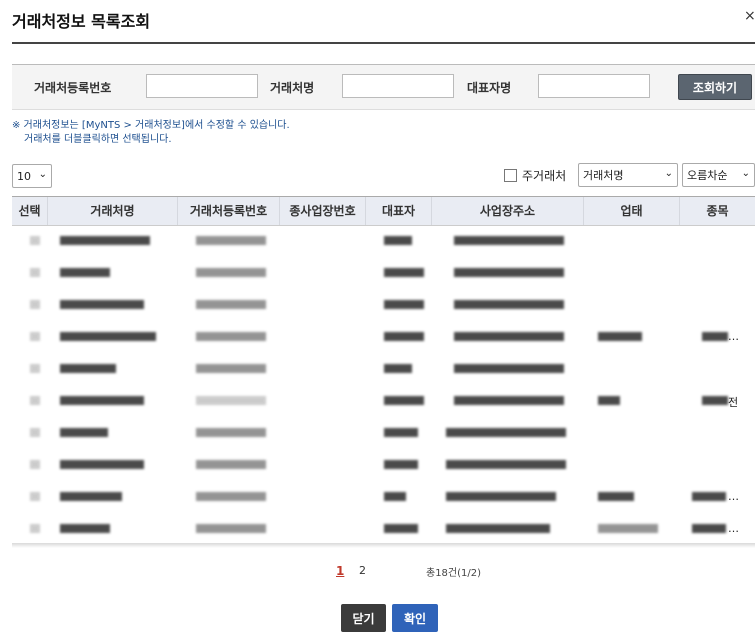 This screenshot has width=755, height=639. Describe the element at coordinates (383, 43) in the screenshot. I see `title-divider` at that location.